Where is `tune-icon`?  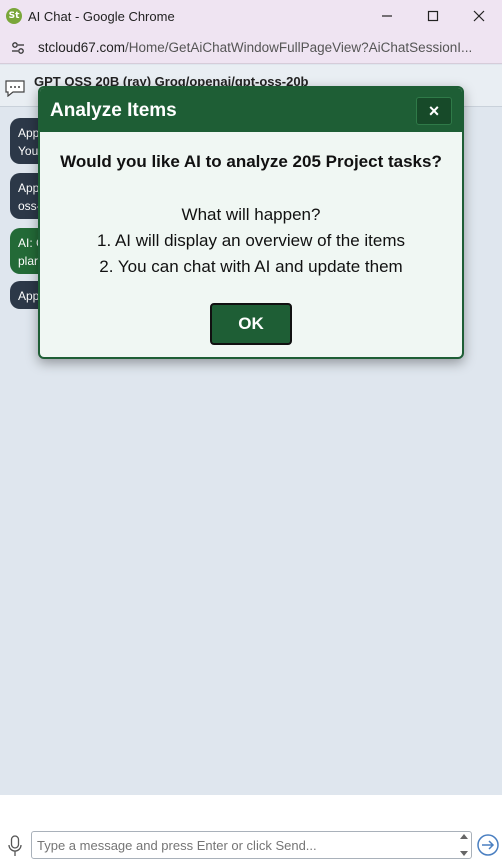
tune-icon is located at coordinates (18, 47).